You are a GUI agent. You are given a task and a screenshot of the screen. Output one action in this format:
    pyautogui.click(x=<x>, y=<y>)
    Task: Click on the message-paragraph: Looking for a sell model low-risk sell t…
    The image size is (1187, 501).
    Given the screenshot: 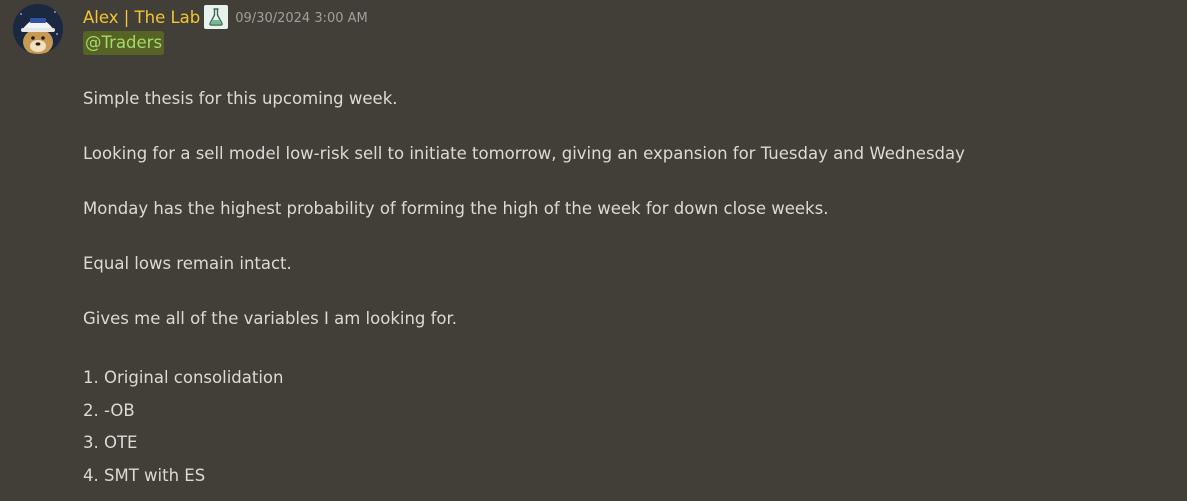 What is the action you would take?
    pyautogui.click(x=524, y=153)
    